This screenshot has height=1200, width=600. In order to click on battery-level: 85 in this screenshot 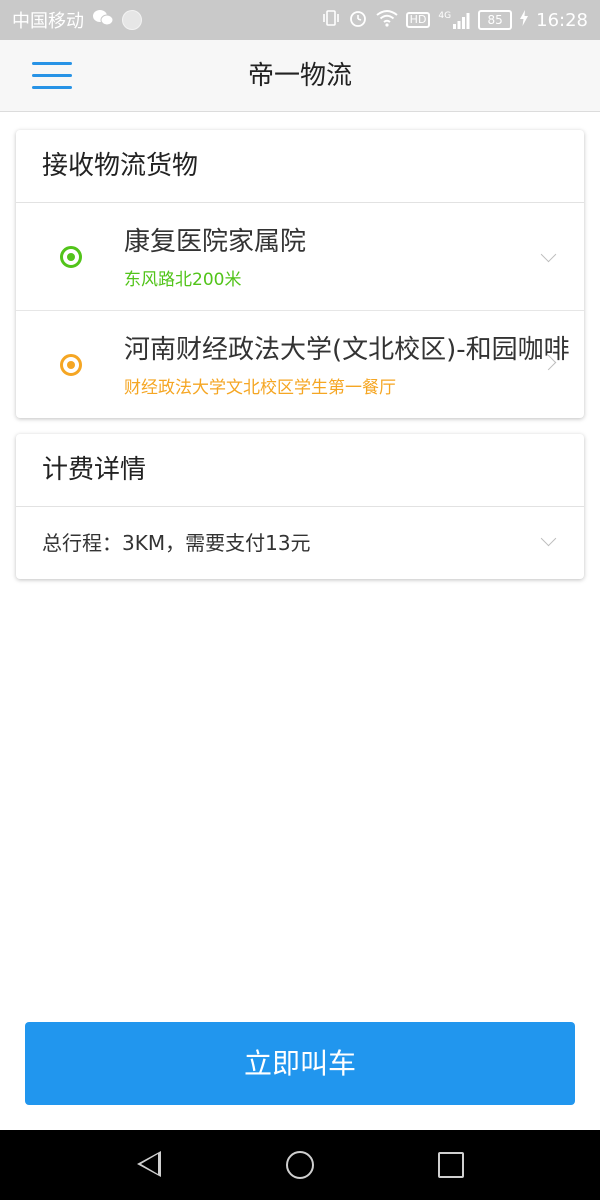, I will do `click(495, 20)`.